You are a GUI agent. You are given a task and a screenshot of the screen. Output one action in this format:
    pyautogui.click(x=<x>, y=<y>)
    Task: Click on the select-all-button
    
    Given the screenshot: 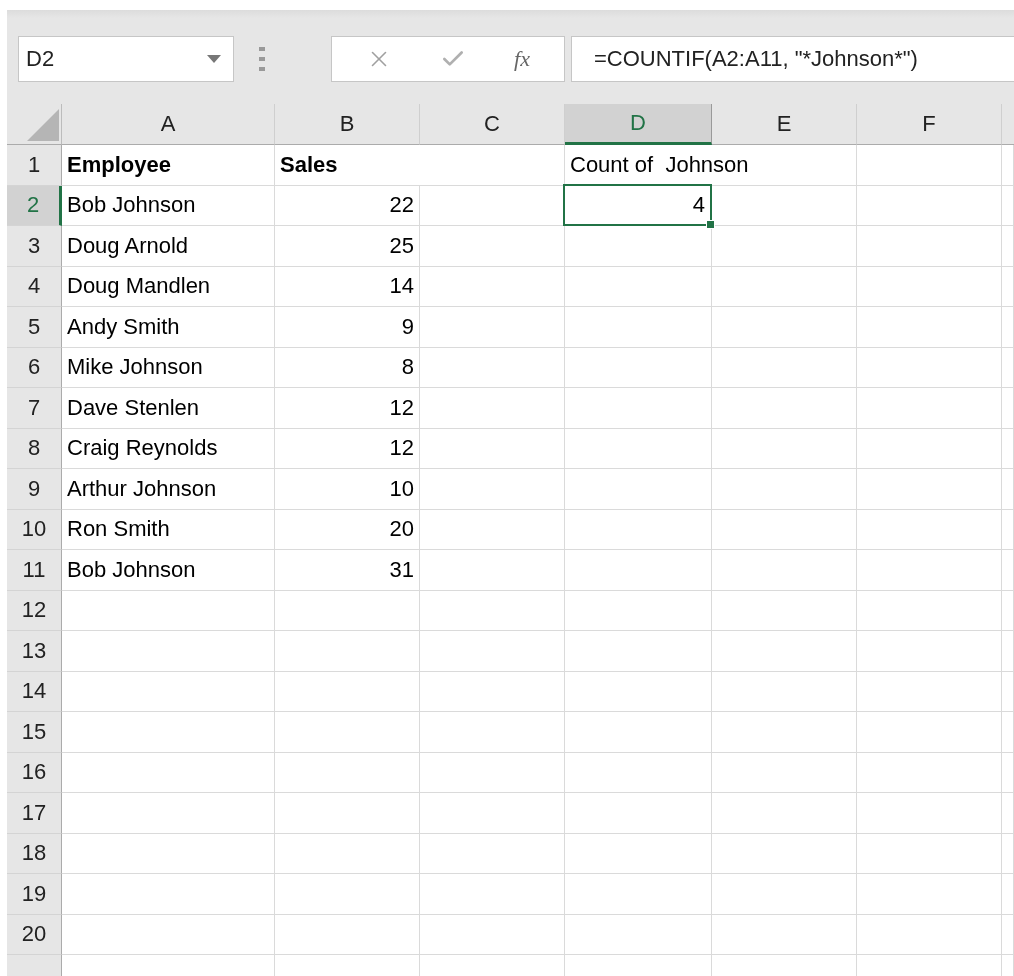 What is the action you would take?
    pyautogui.click(x=34, y=124)
    